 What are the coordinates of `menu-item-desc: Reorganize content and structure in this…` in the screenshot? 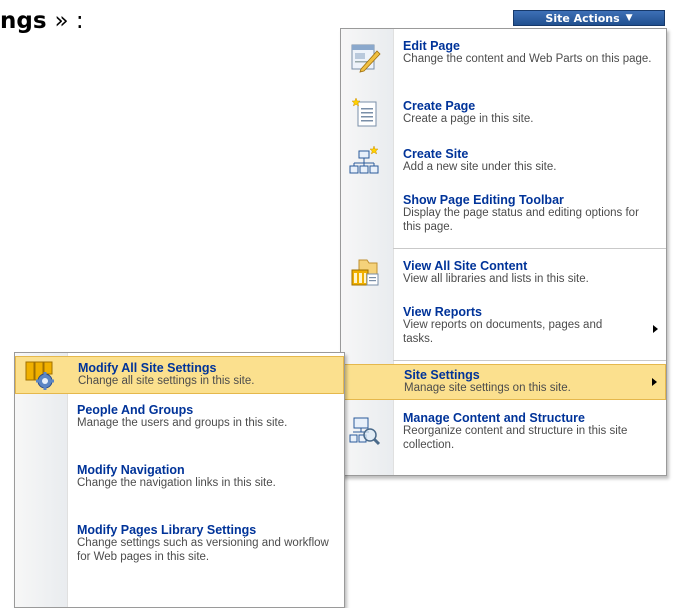 It's located at (515, 438).